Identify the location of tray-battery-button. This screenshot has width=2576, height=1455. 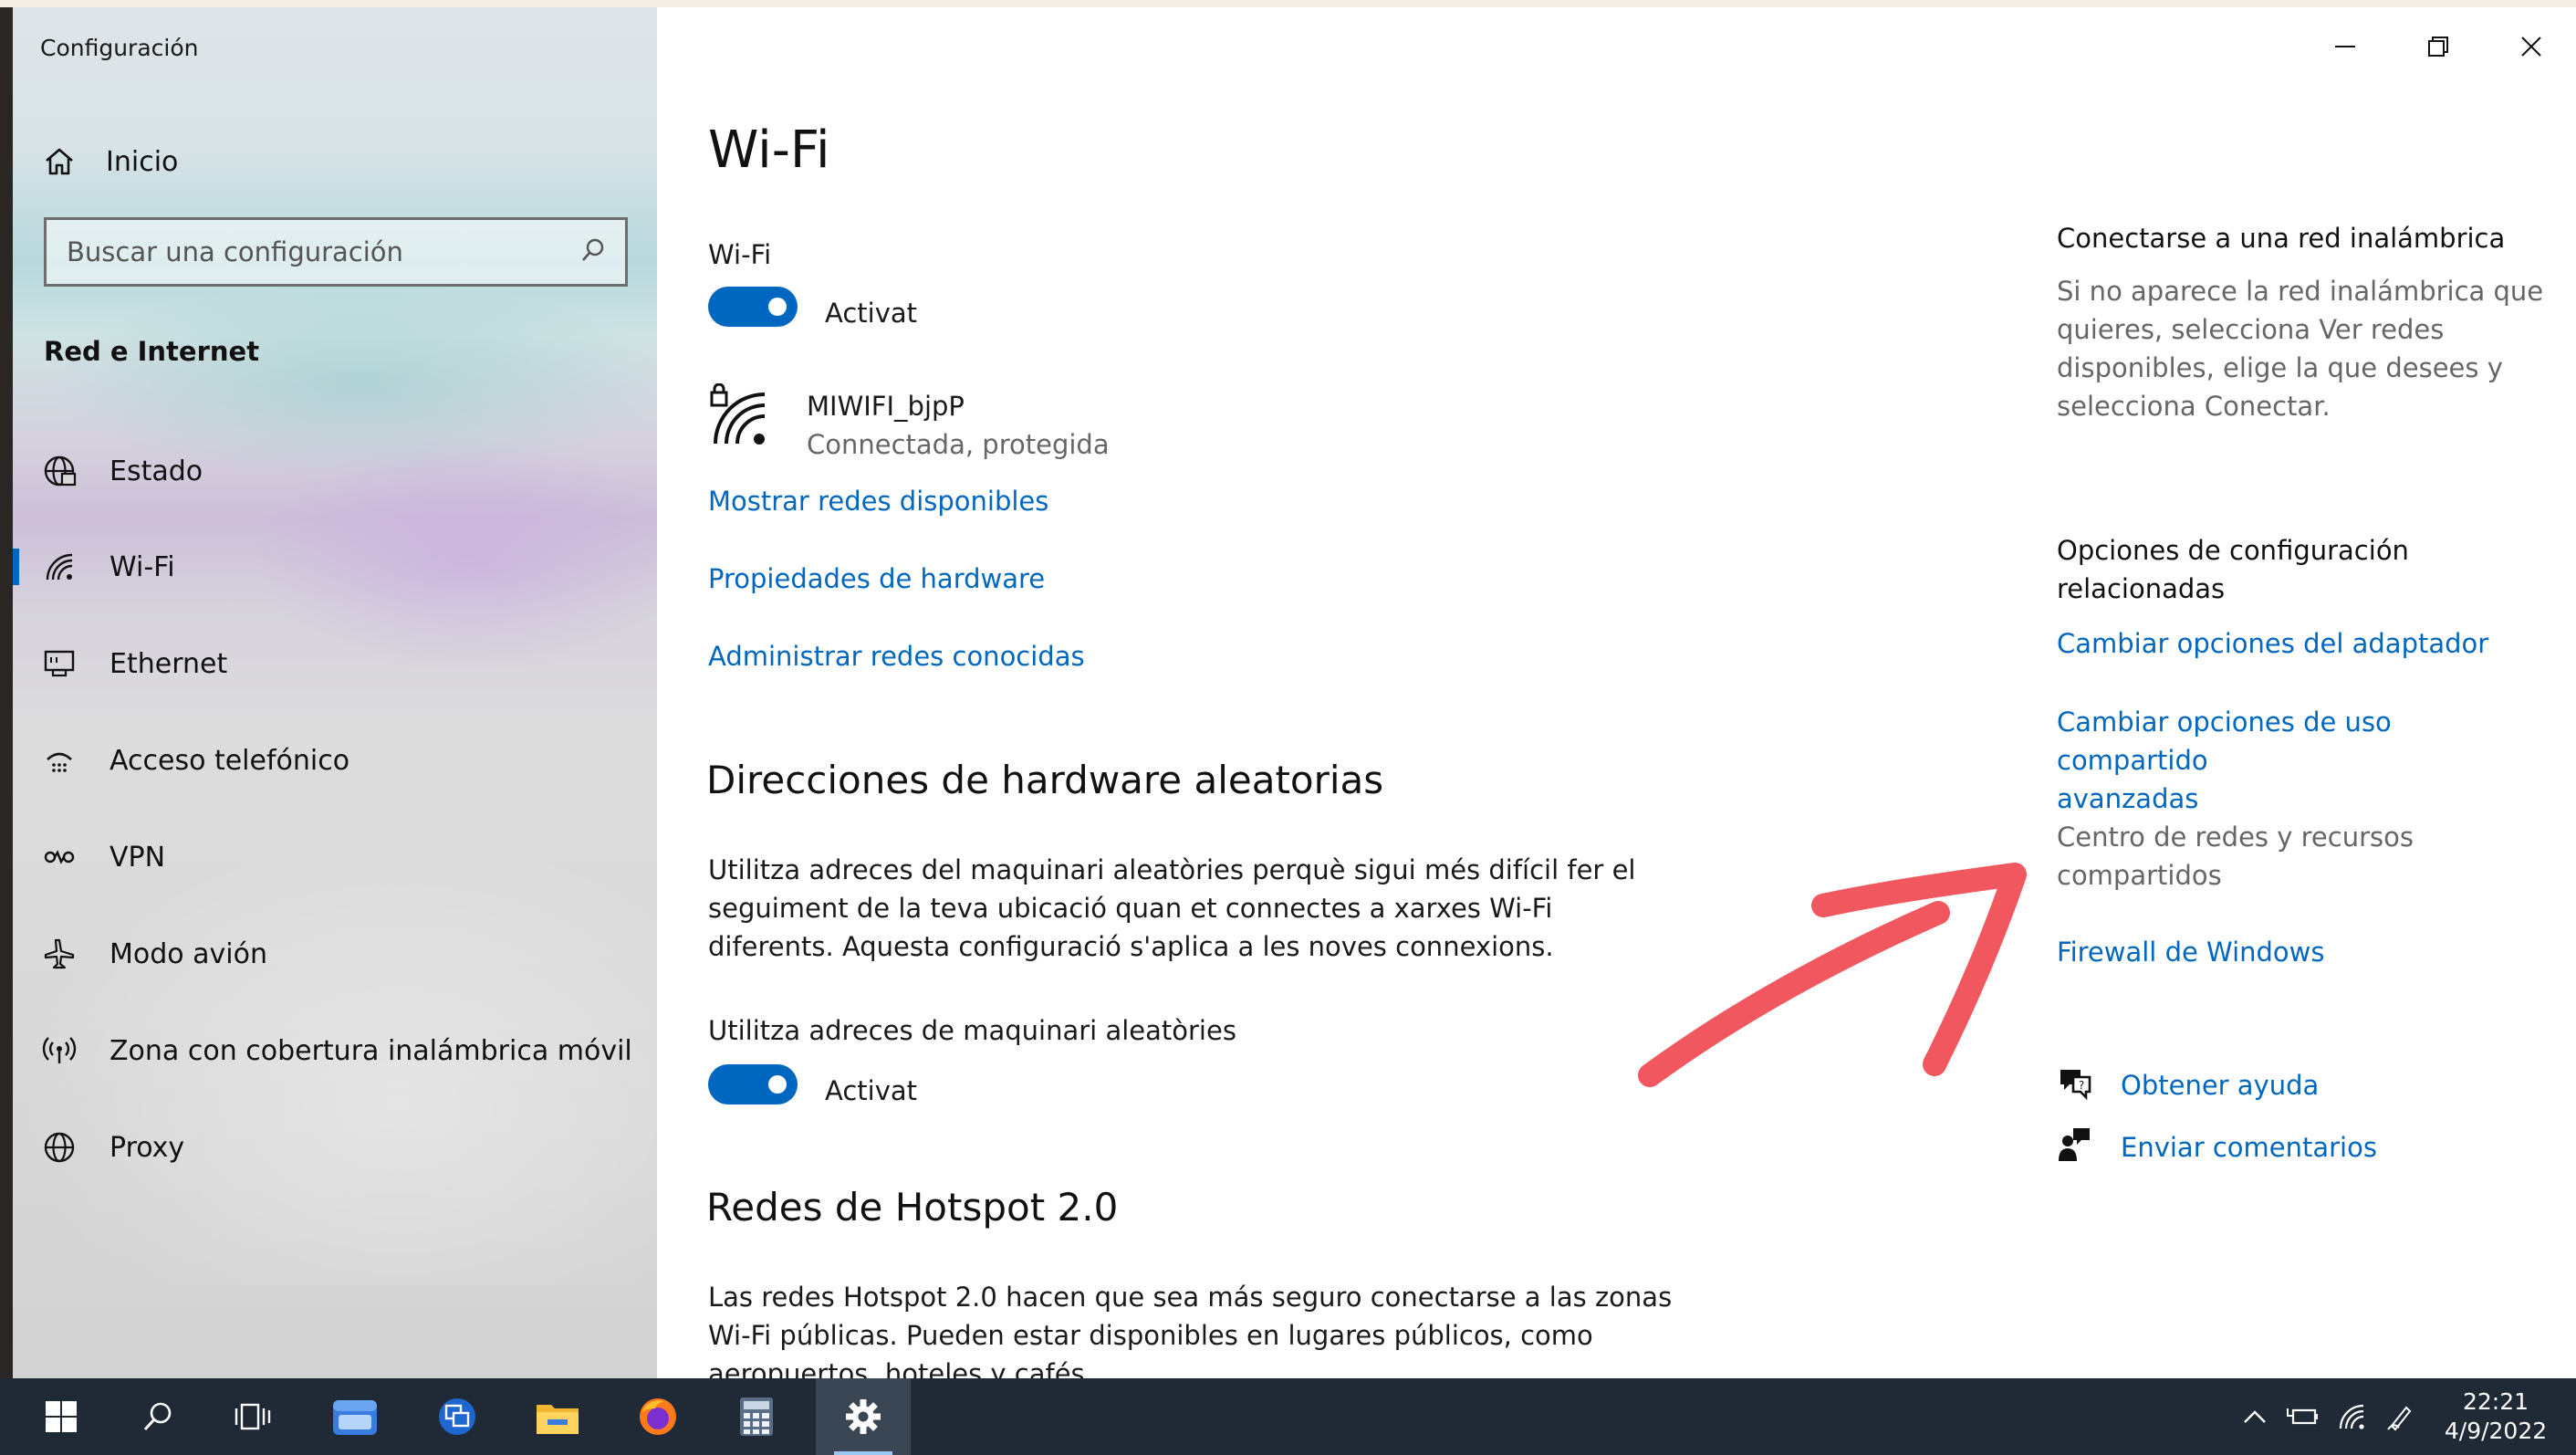
(2302, 1417).